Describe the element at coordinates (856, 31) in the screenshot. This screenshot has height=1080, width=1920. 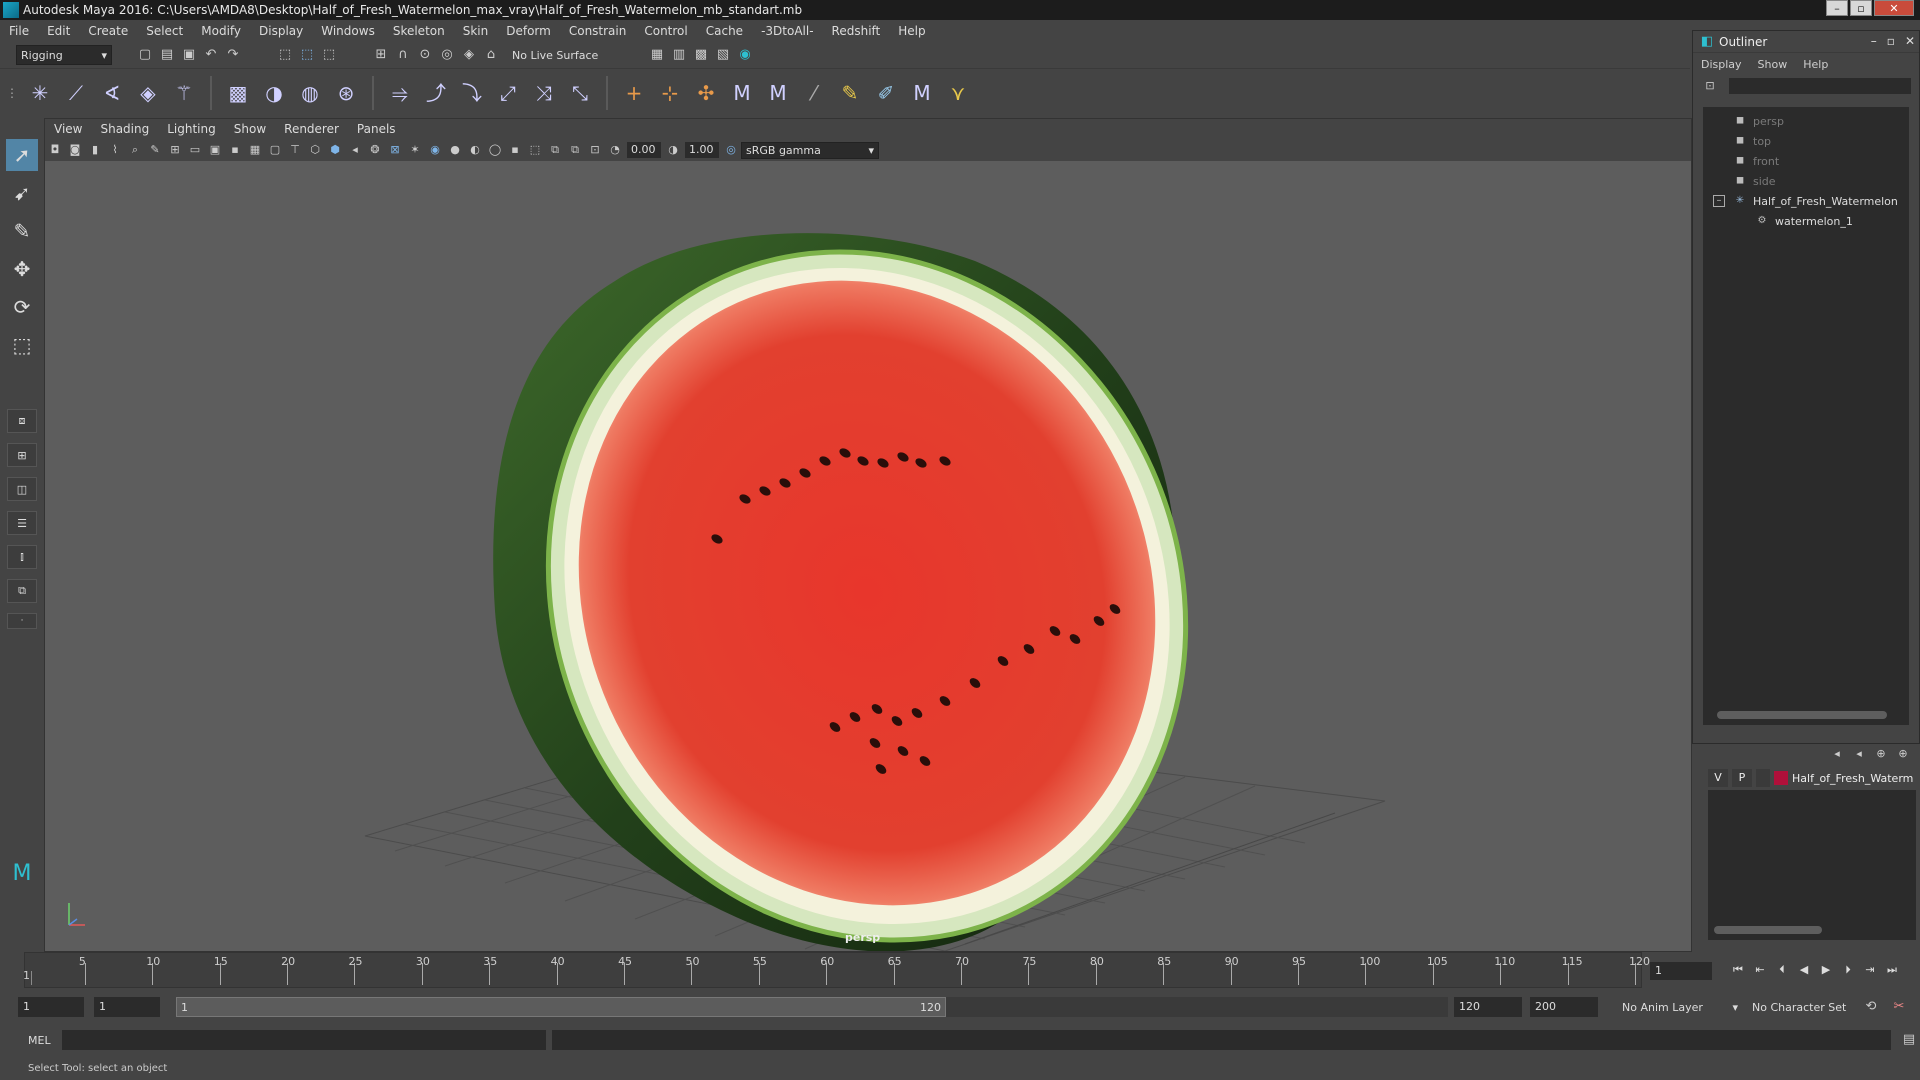
I see `menu-redshift: Redshift` at that location.